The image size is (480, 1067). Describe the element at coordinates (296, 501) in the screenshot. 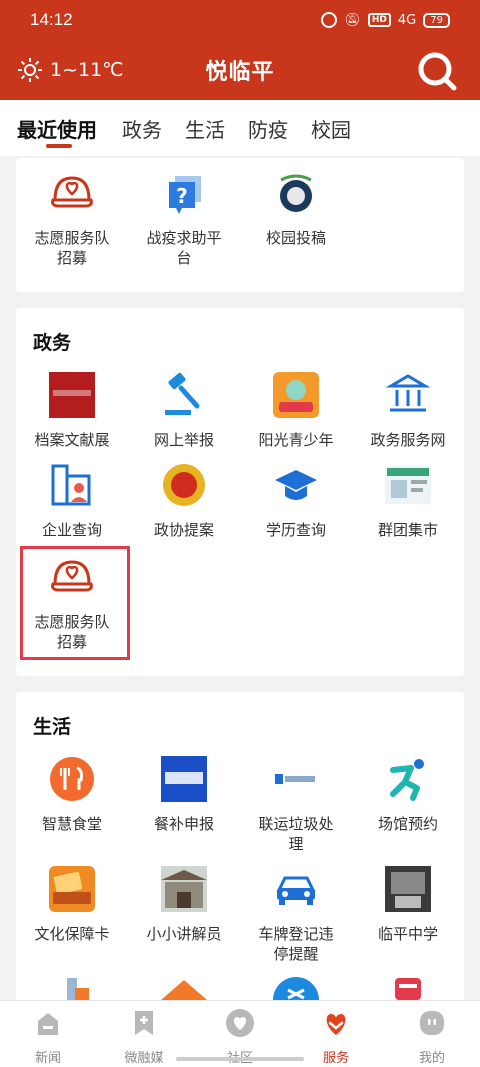

I see `grid-item-education: 学历查询` at that location.